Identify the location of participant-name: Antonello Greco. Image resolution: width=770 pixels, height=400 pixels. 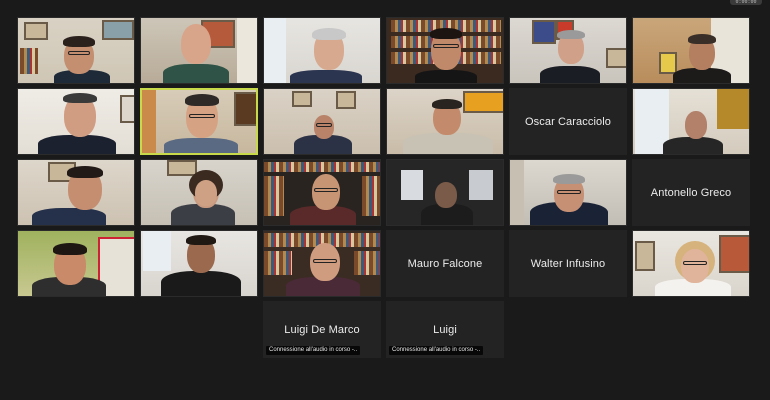
(691, 192).